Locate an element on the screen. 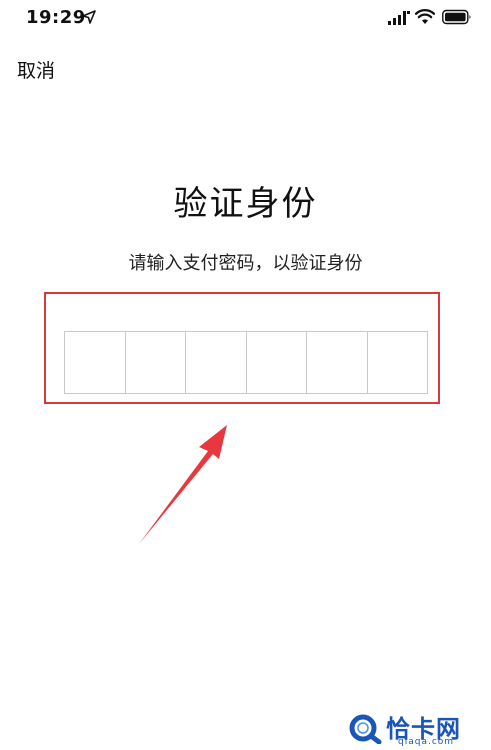  payment-password-input is located at coordinates (246, 362).